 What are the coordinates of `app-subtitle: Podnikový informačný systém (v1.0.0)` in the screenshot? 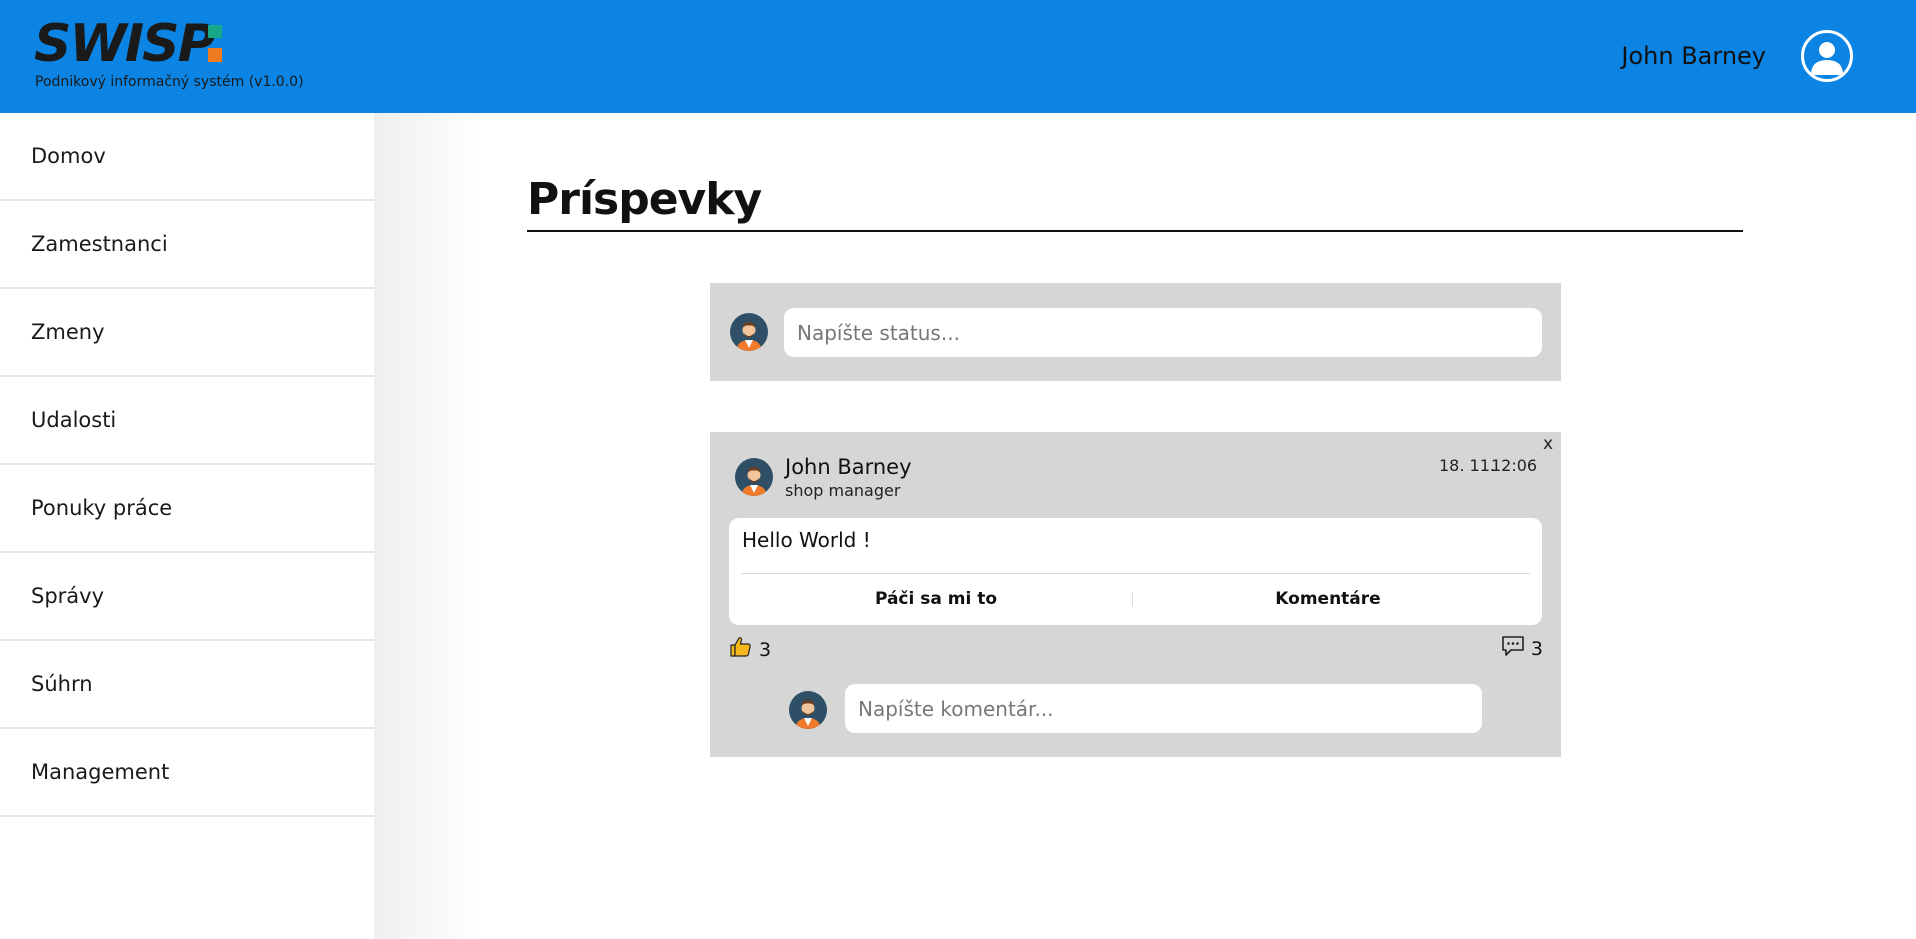 It's located at (169, 82).